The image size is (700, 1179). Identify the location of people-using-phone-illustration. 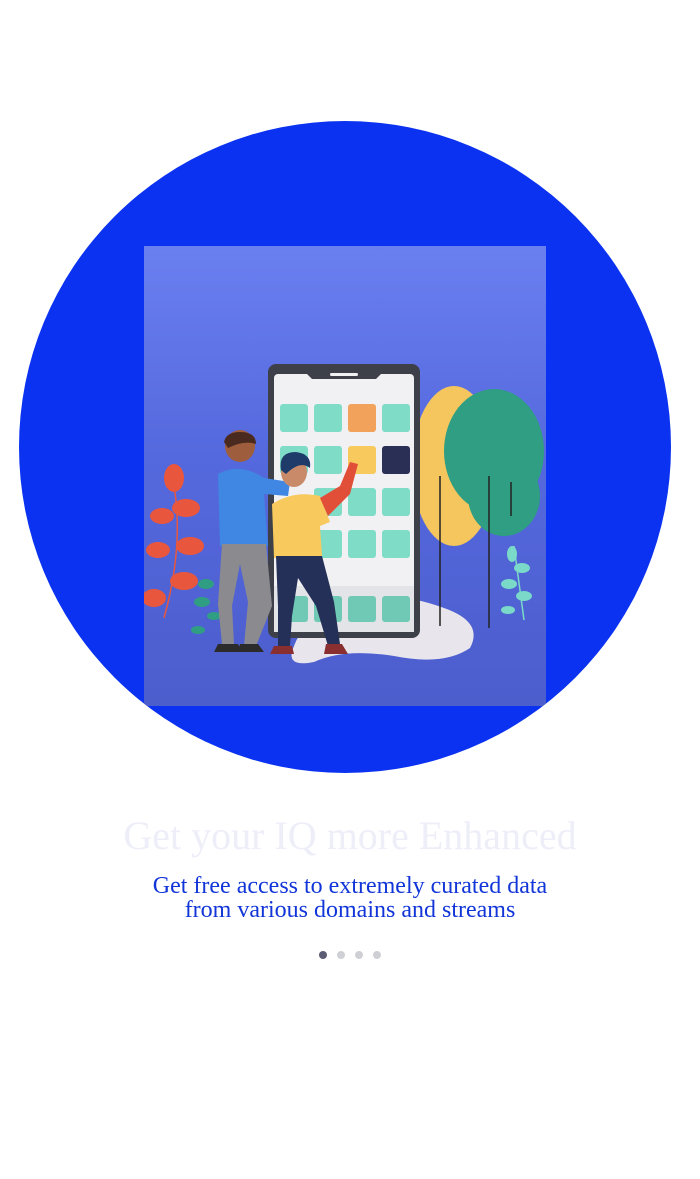
(344, 514).